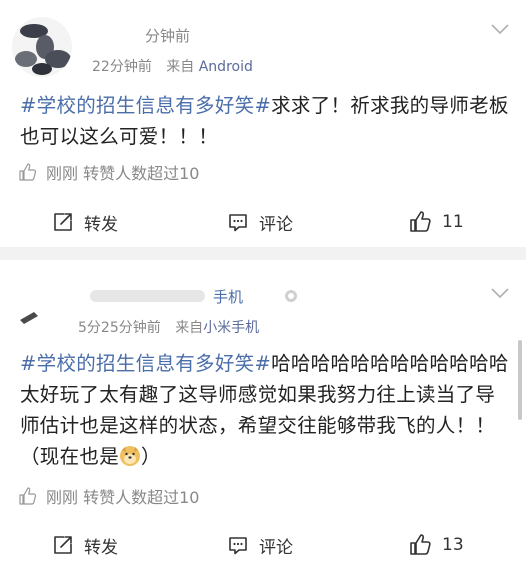  I want to click on scrollbar-thumb, so click(520, 380).